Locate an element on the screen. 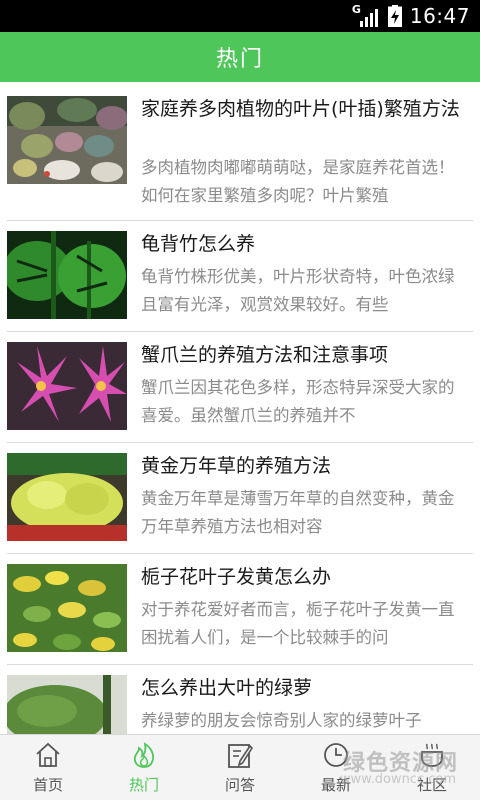 Image resolution: width=480 pixels, height=800 pixels. golden-sedum-thumbnail is located at coordinates (67, 497).